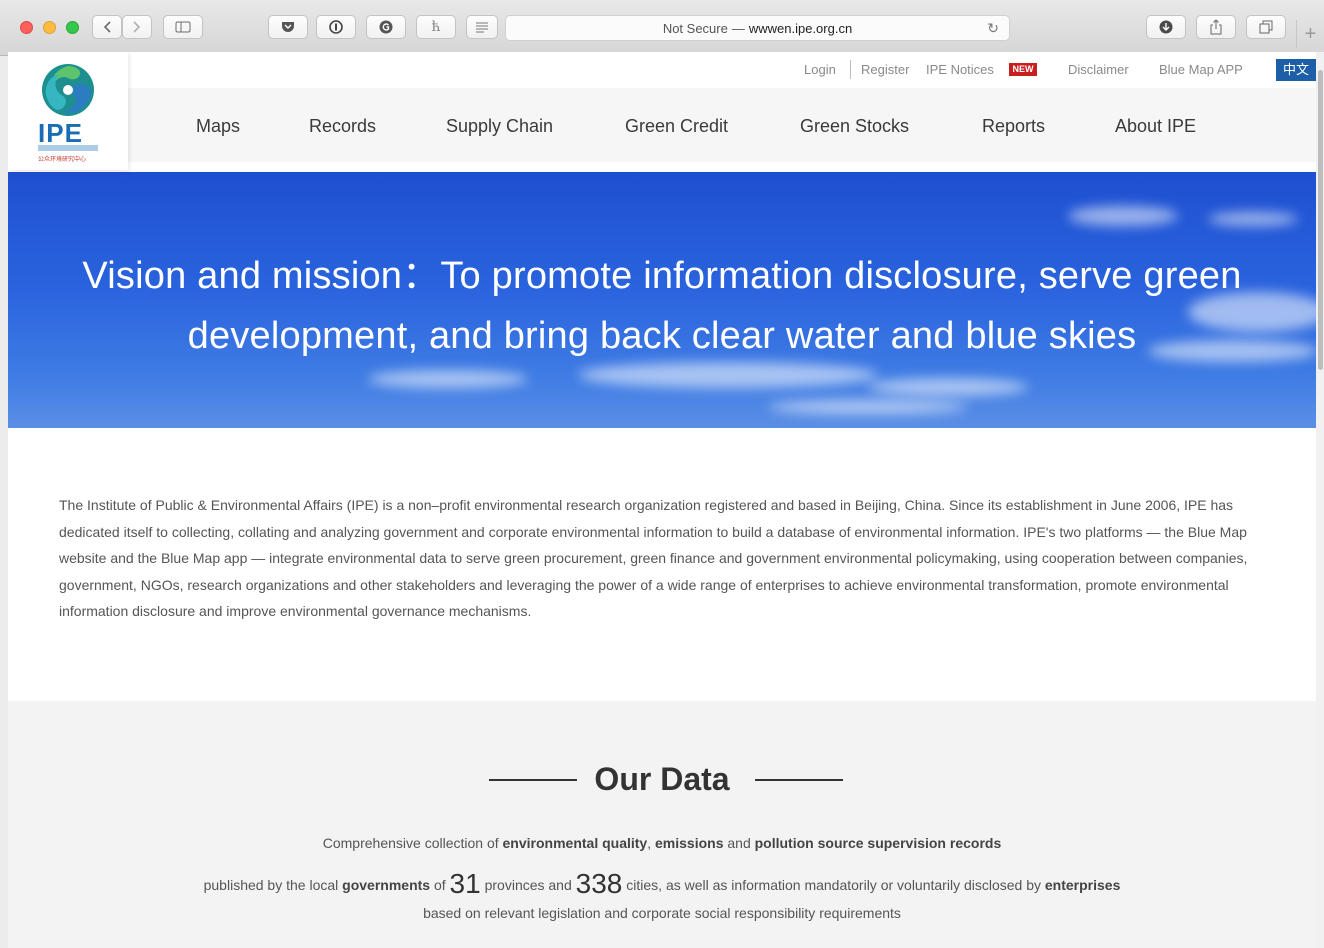 The width and height of the screenshot is (1324, 948). I want to click on disclaimer-link: Disclaimer, so click(1098, 69).